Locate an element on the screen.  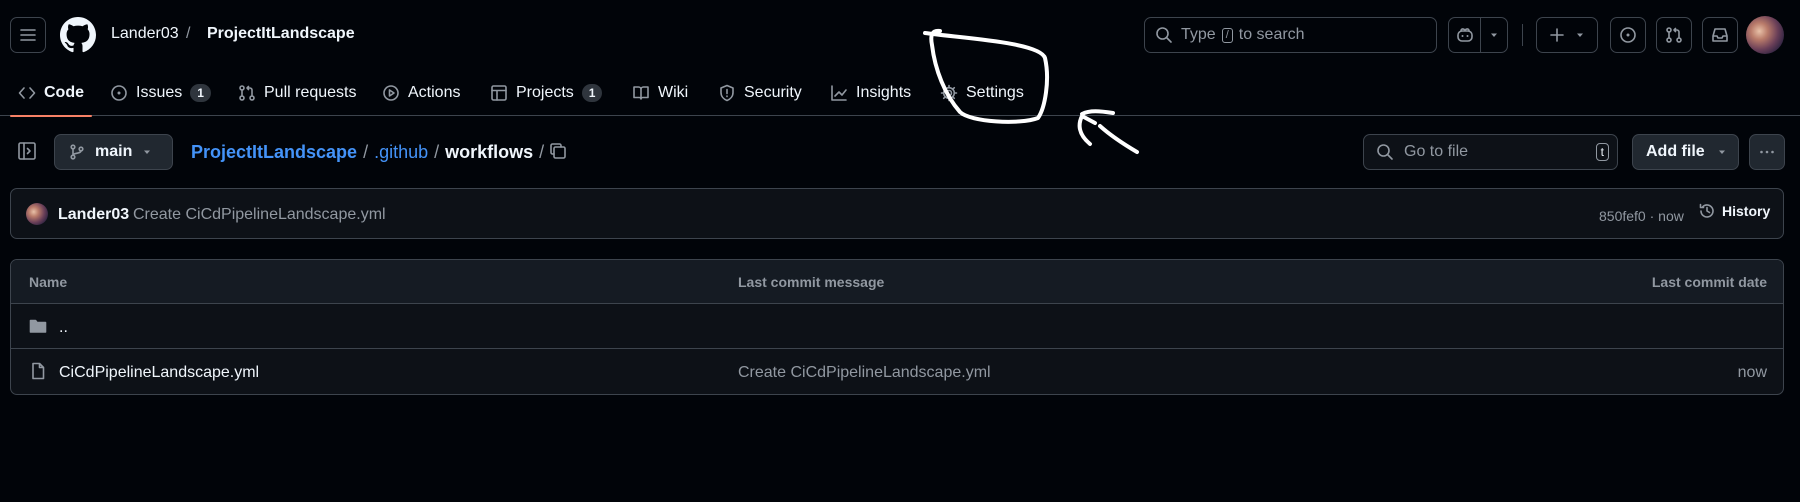
copy-icon is located at coordinates (558, 151).